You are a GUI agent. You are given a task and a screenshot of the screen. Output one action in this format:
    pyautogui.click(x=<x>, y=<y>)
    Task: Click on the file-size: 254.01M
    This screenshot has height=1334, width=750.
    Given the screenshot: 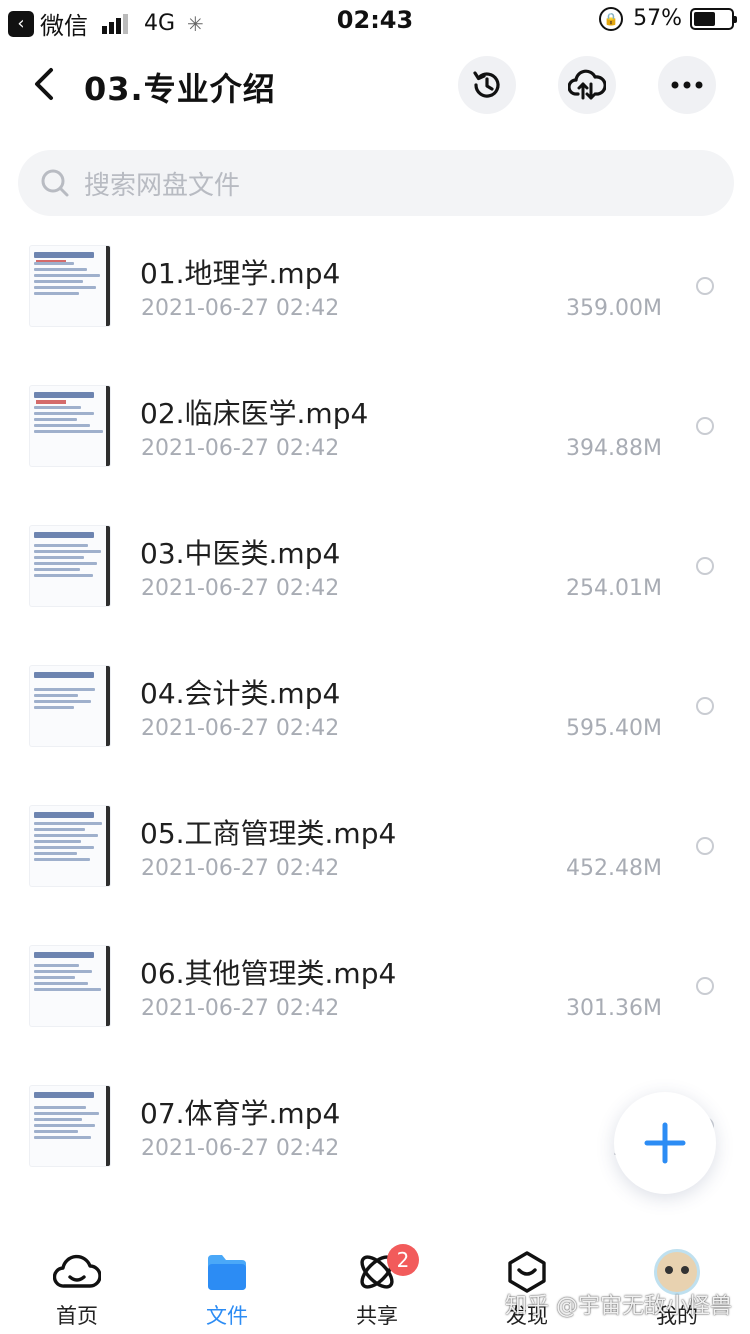 What is the action you would take?
    pyautogui.click(x=614, y=588)
    